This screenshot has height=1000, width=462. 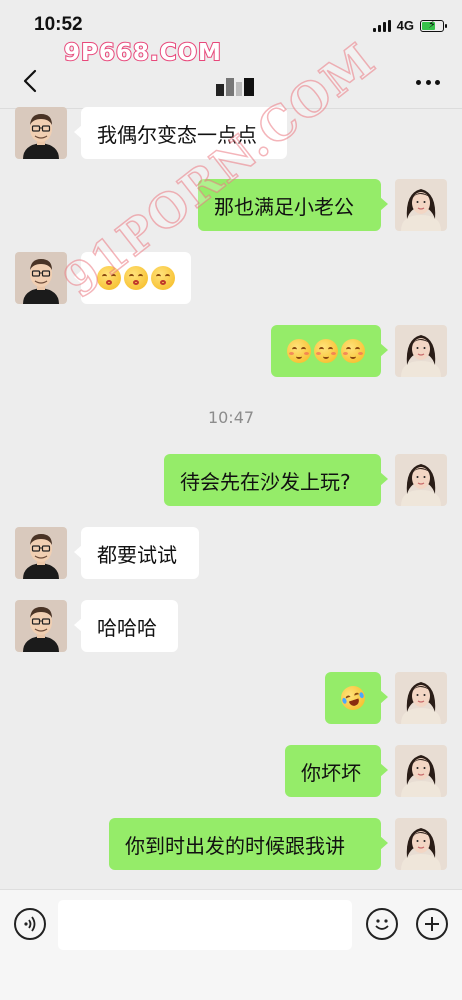 I want to click on status-time: 10:52, so click(x=58, y=24).